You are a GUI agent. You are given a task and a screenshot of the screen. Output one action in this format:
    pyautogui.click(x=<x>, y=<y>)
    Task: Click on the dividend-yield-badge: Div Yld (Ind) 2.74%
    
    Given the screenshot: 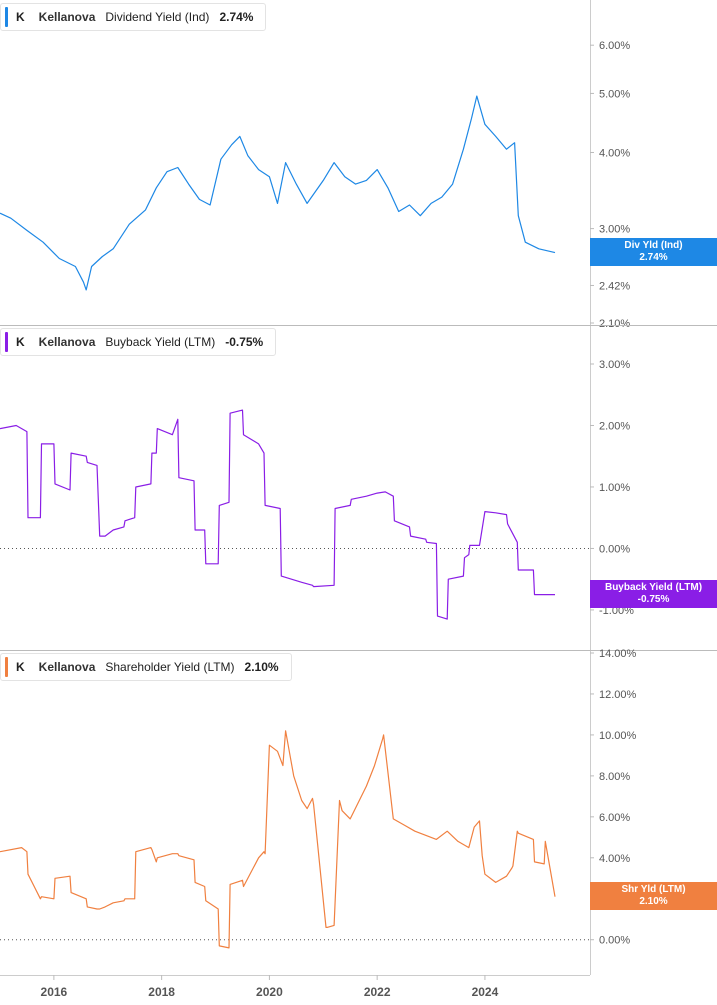 What is the action you would take?
    pyautogui.click(x=653, y=251)
    